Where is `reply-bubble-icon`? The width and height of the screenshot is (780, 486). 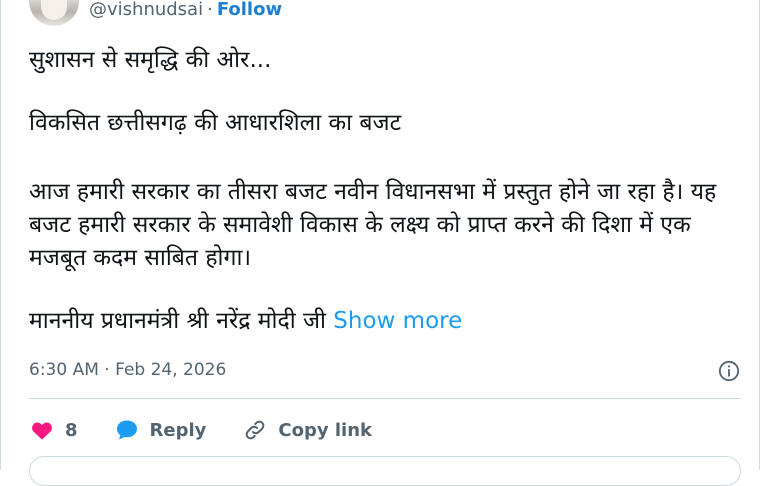 reply-bubble-icon is located at coordinates (126, 430).